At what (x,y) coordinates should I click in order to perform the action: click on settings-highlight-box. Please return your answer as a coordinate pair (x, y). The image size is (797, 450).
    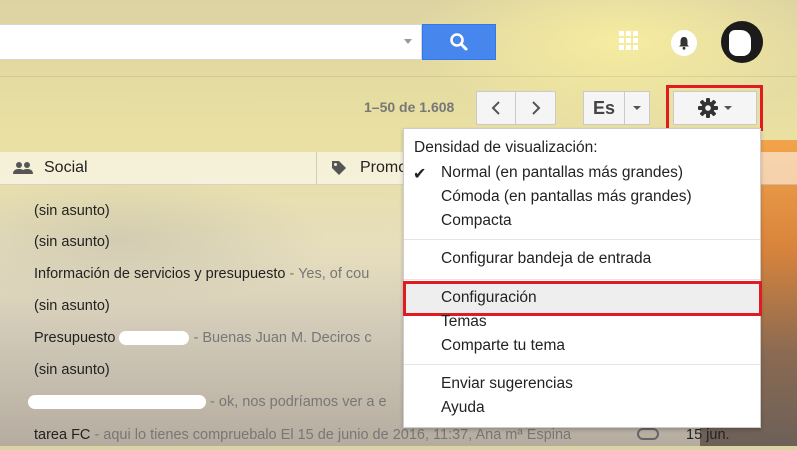
    Looking at the image, I should click on (714, 108).